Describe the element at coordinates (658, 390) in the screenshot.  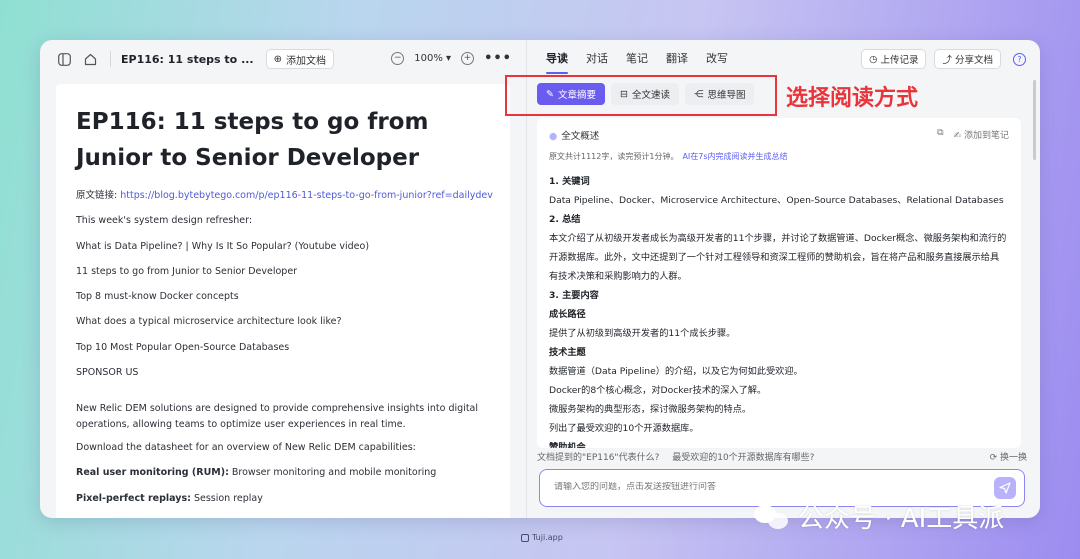
I see `summary-text: Docker的8个核心概念，对Docker技术的深入了解。` at that location.